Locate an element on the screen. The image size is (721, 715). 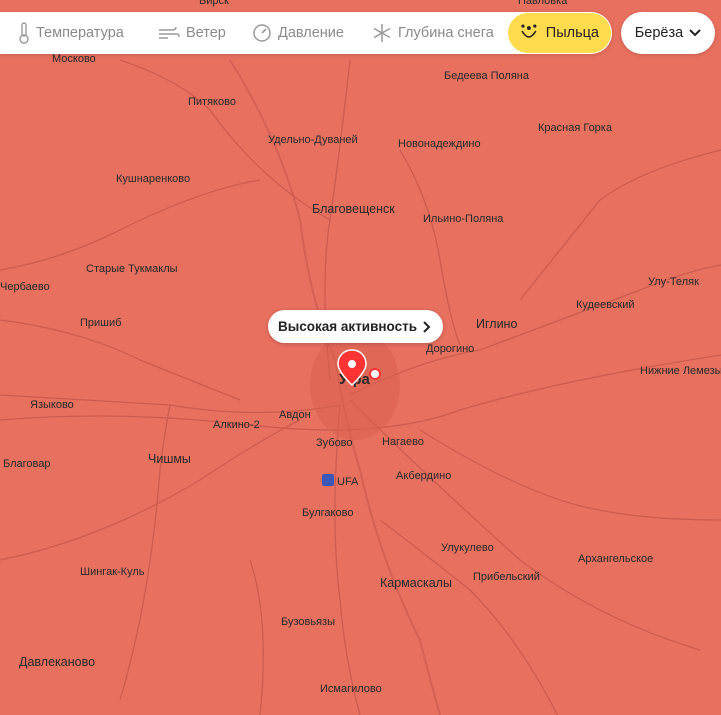
place-label: Булгаково is located at coordinates (327, 513).